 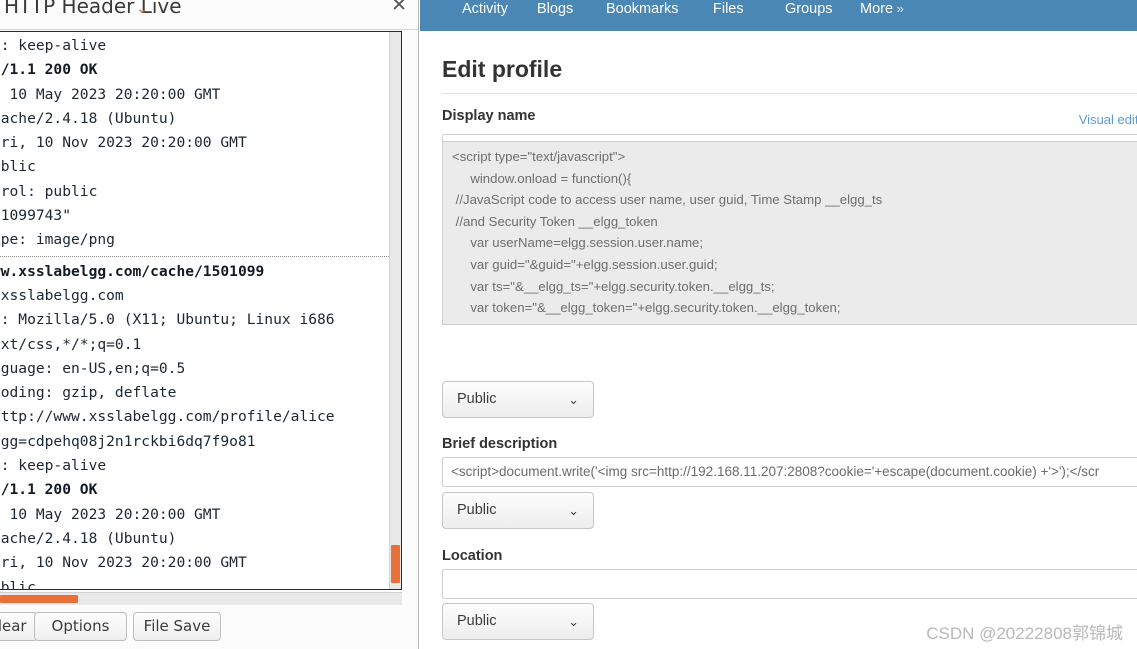 What do you see at coordinates (49, 191) in the screenshot?
I see `log-line: e-Control: public` at bounding box center [49, 191].